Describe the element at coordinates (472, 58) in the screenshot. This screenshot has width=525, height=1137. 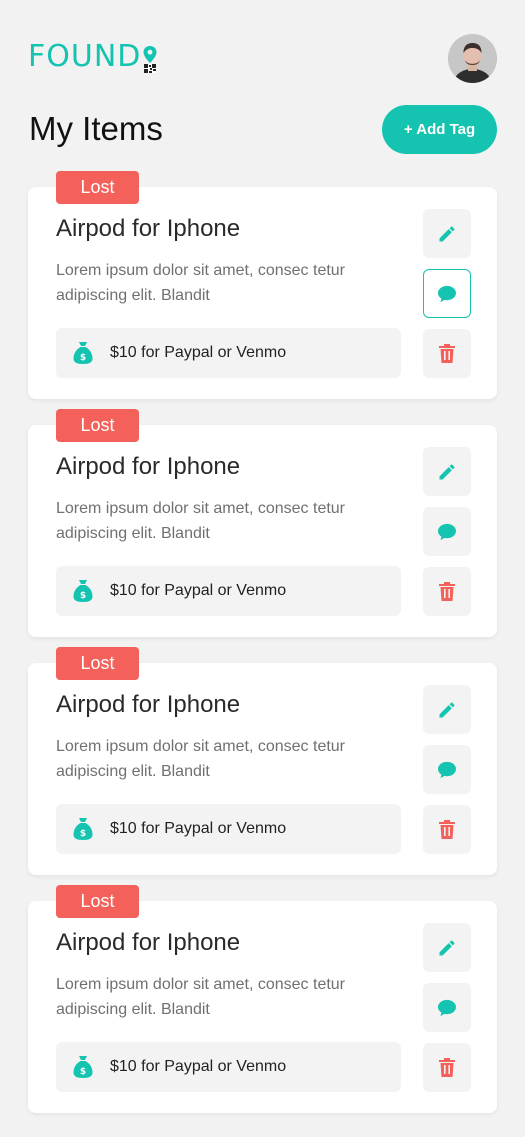
I see `user-avatar` at that location.